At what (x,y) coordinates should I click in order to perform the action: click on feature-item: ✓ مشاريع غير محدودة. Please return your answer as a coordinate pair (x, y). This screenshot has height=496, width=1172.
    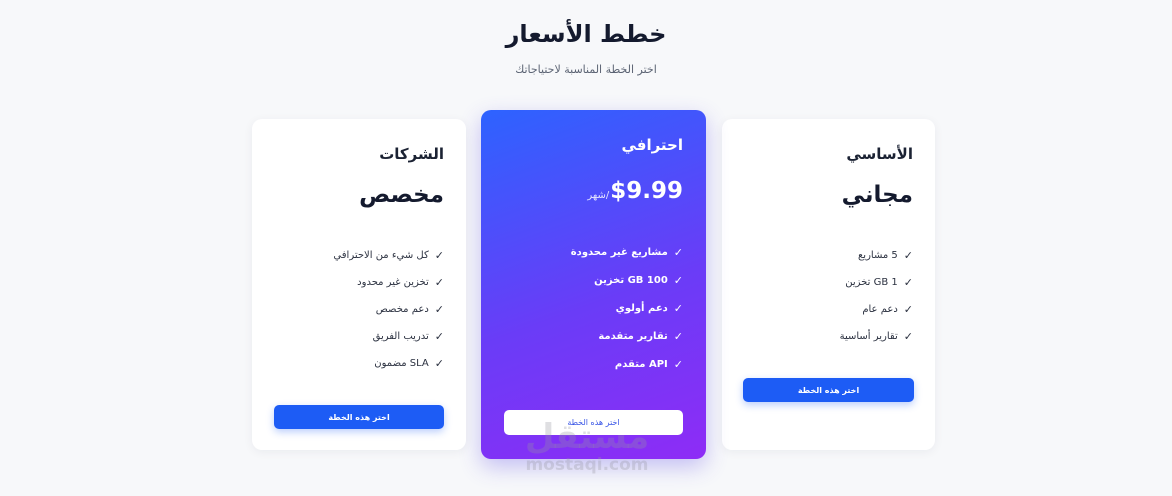
    Looking at the image, I should click on (626, 252).